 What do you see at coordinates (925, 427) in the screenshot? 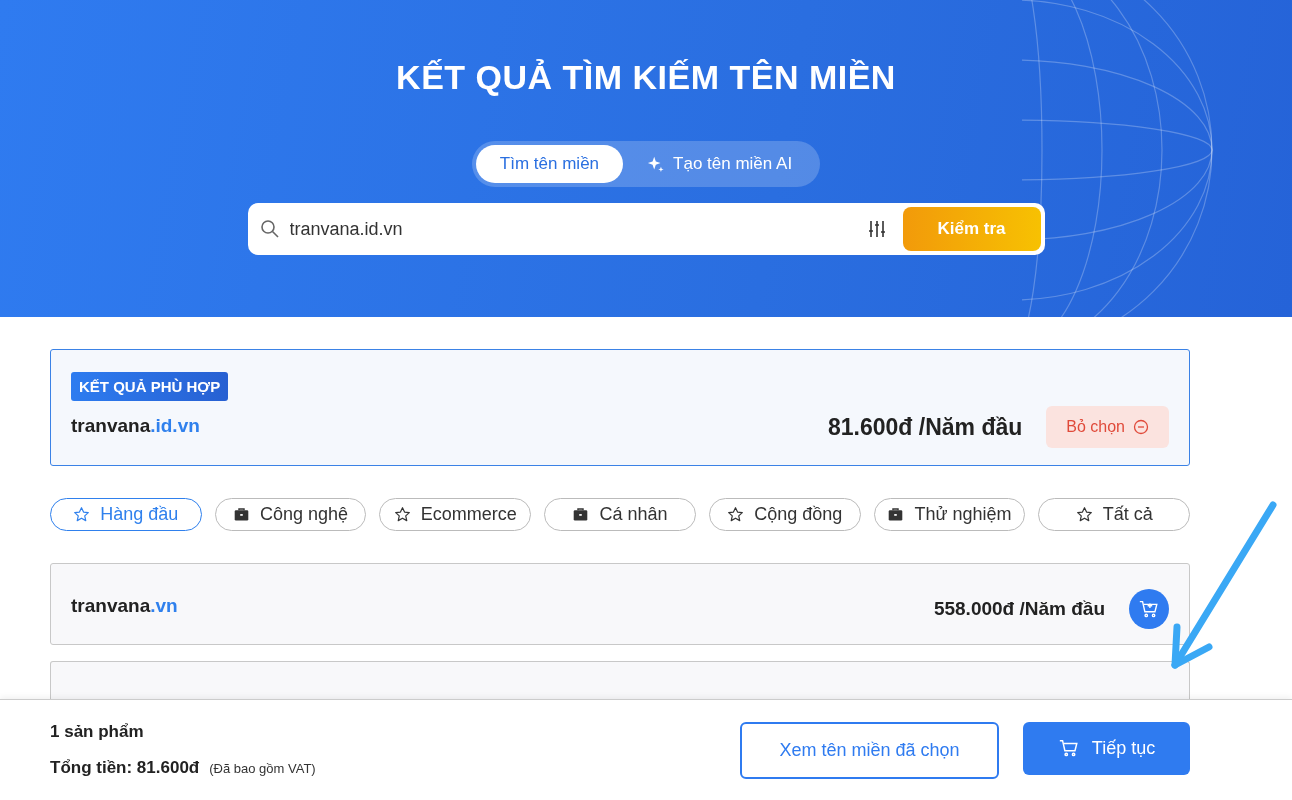
I see `domain-price: 81.600đ /Năm đầu` at bounding box center [925, 427].